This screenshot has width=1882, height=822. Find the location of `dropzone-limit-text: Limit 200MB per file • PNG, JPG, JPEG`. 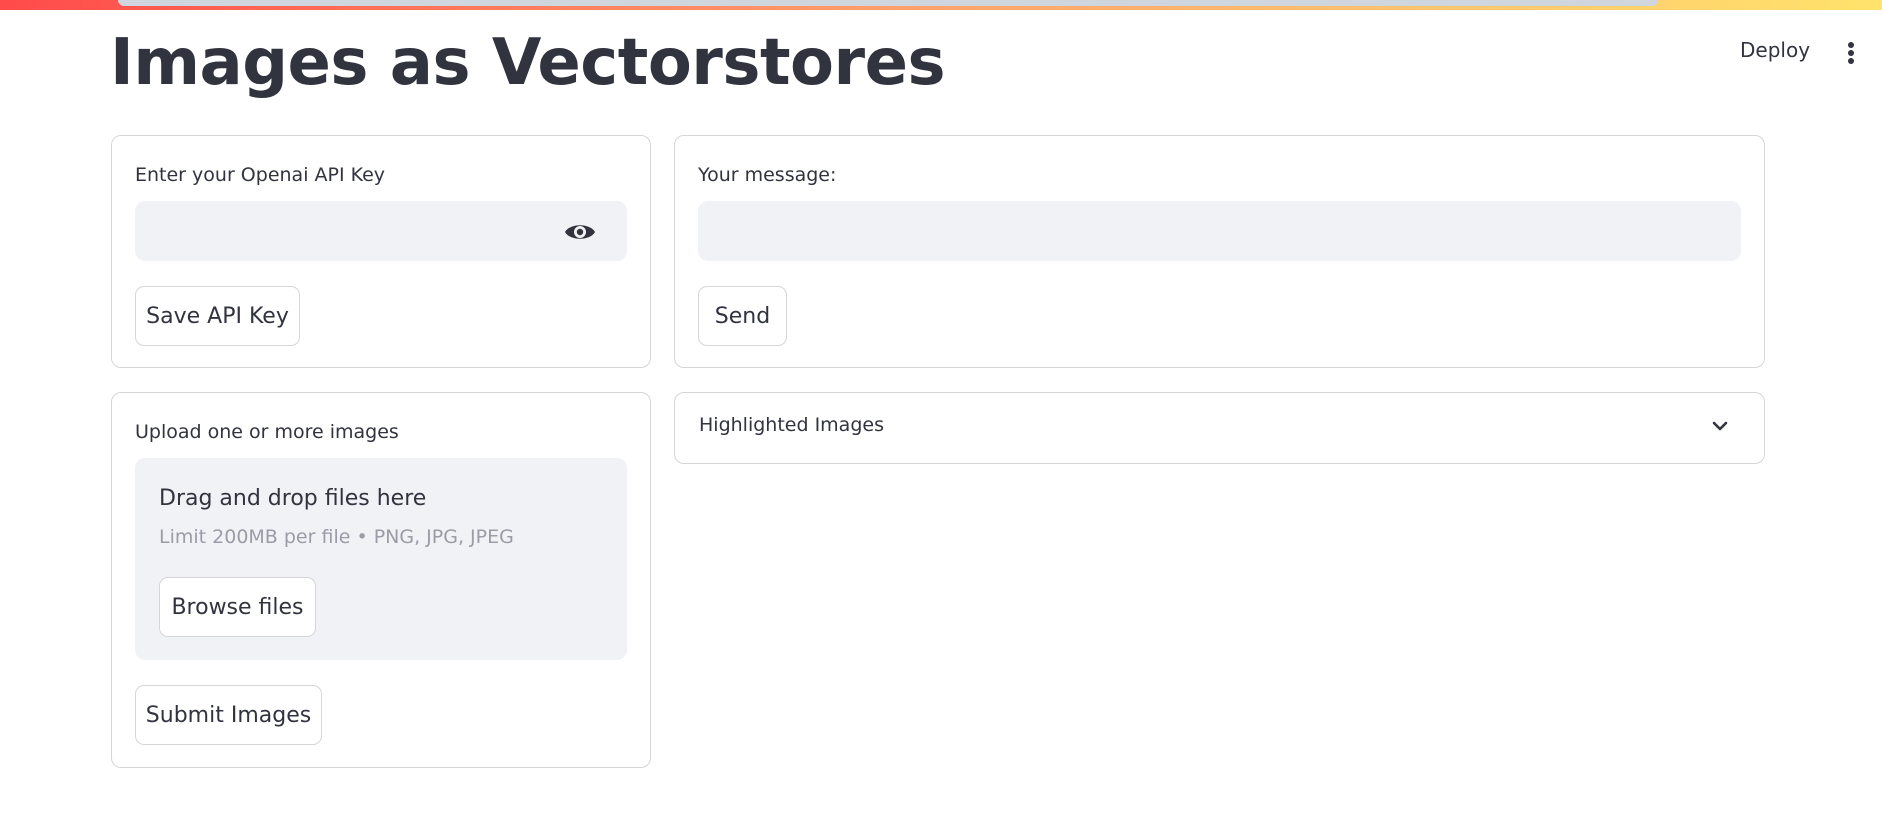

dropzone-limit-text: Limit 200MB per file • PNG, JPG, JPEG is located at coordinates (336, 537).